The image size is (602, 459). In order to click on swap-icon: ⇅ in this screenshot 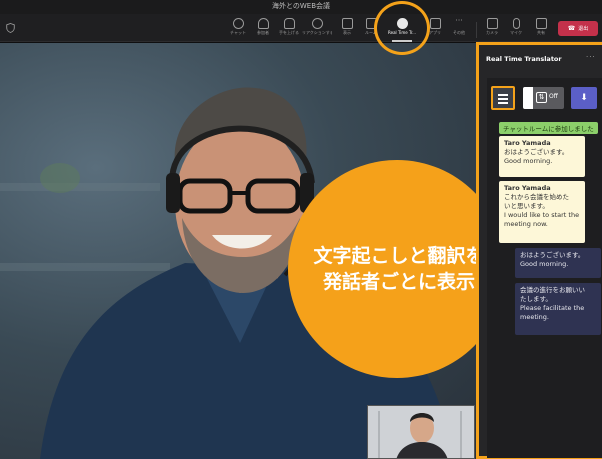, I will do `click(541, 97)`.